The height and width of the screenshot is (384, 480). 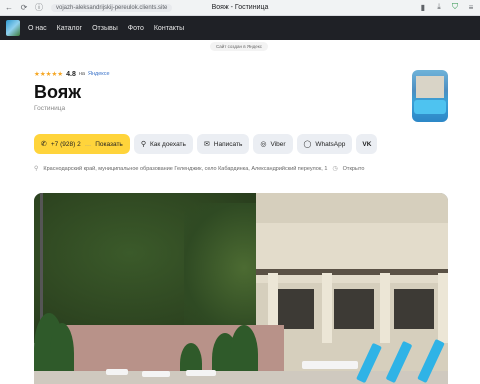 I want to click on viber-button: ◎ Viber, so click(x=273, y=144).